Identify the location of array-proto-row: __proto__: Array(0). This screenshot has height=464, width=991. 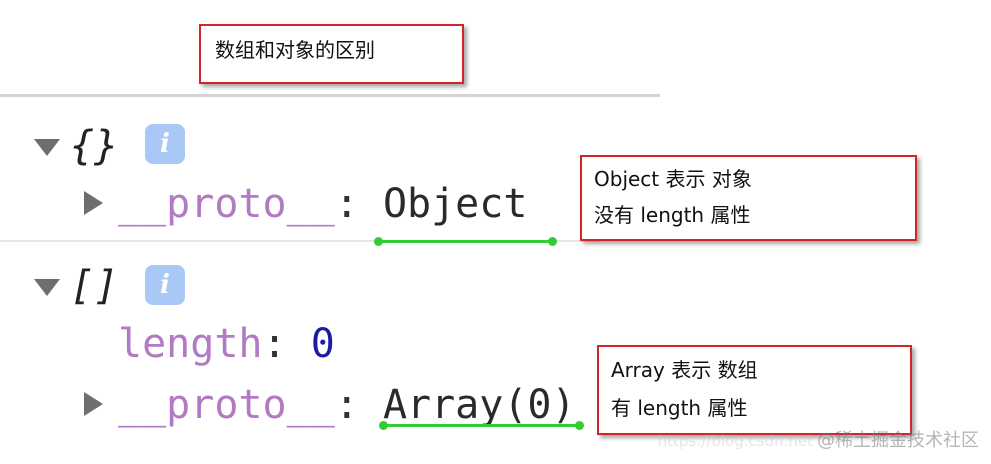
(347, 405).